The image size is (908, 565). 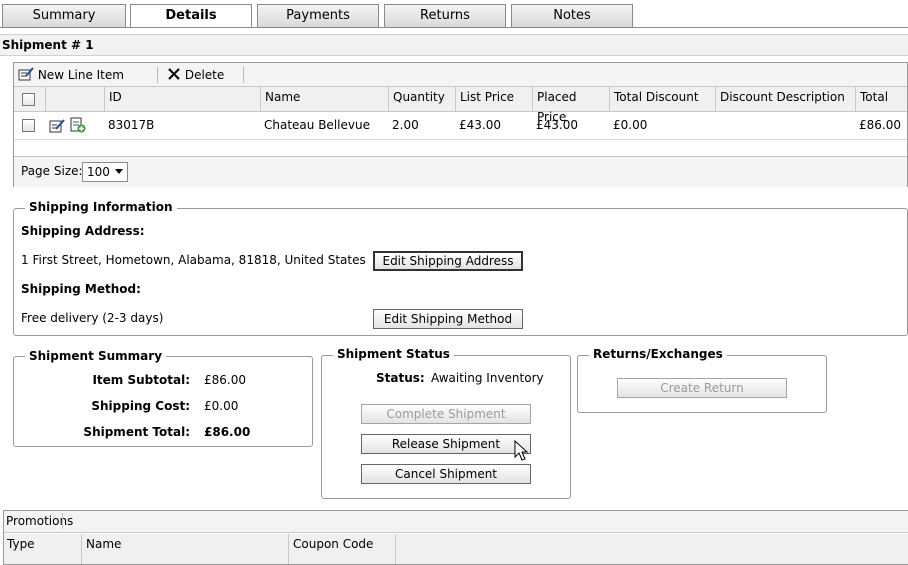 I want to click on shipment-header: Shipment # 1, so click(x=454, y=45).